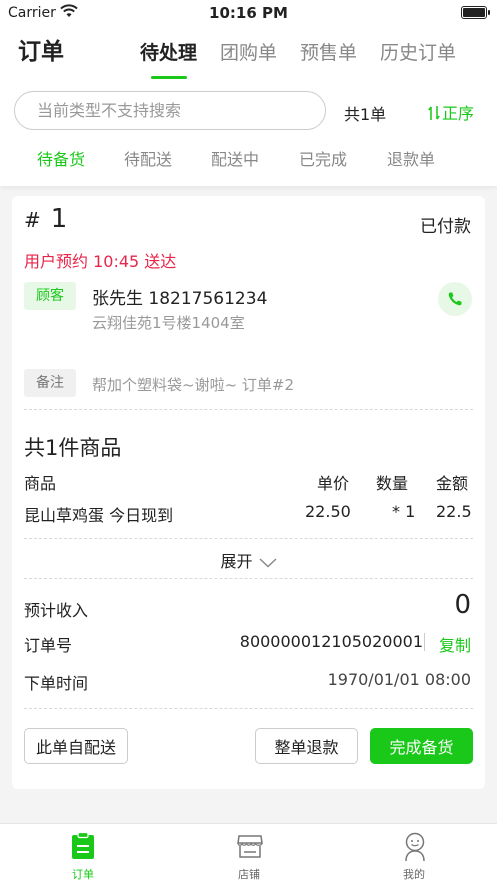 The image size is (497, 883). I want to click on bottom-tab-bar: 订单 店铺 我的, so click(248, 853).